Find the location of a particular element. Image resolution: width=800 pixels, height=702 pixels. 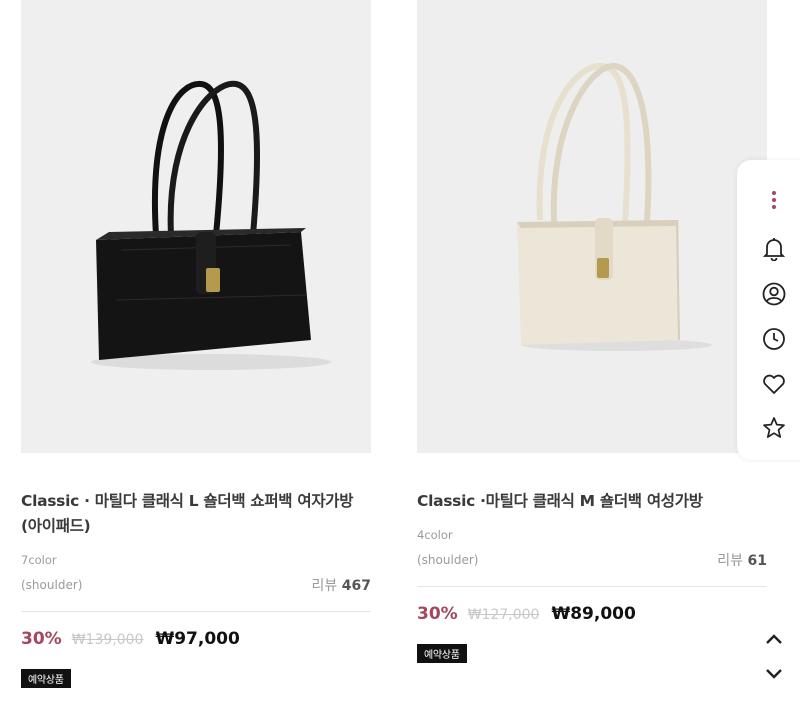

price-row: 30% ₩127,000 ₩89,000 is located at coordinates (592, 614).